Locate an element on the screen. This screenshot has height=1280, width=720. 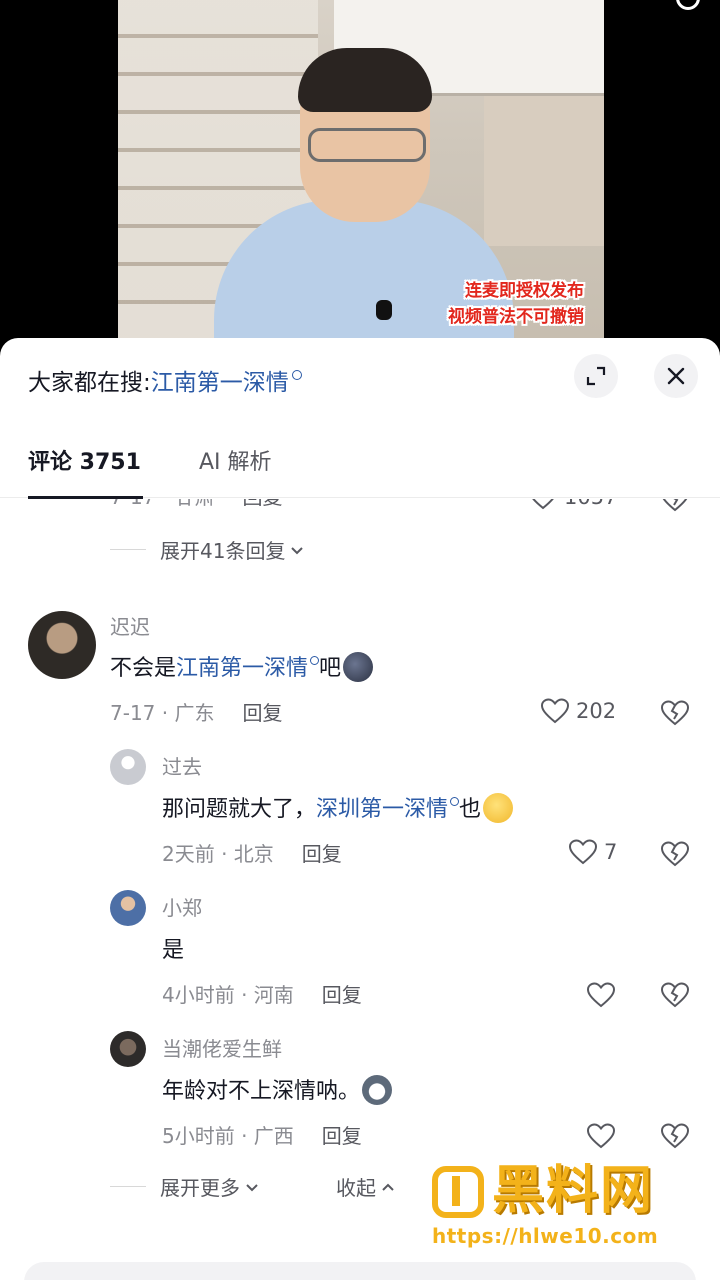
wall is located at coordinates (544, 171).